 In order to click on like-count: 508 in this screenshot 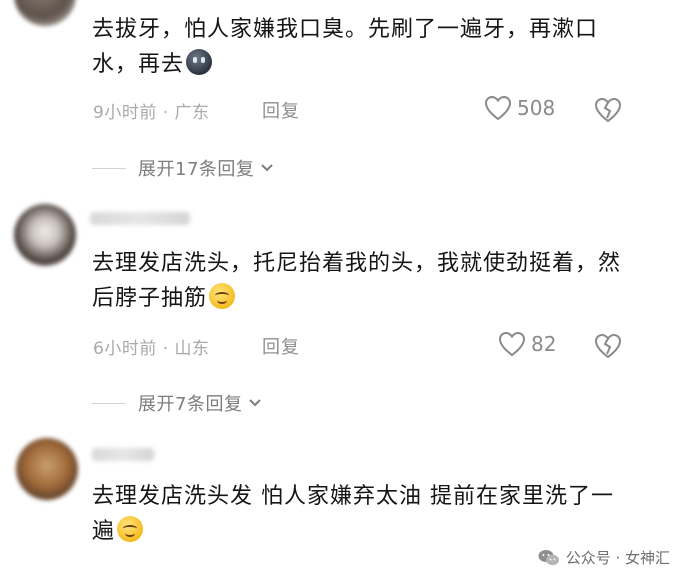, I will do `click(536, 108)`.